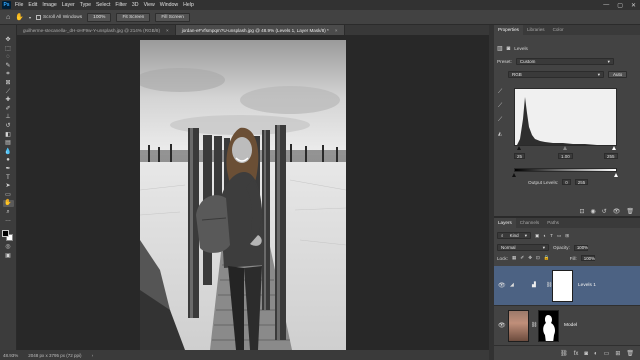 The height and width of the screenshot is (360, 640). Describe the element at coordinates (8, 212) in the screenshot. I see `zoom-tool-icon: ⌕` at that location.